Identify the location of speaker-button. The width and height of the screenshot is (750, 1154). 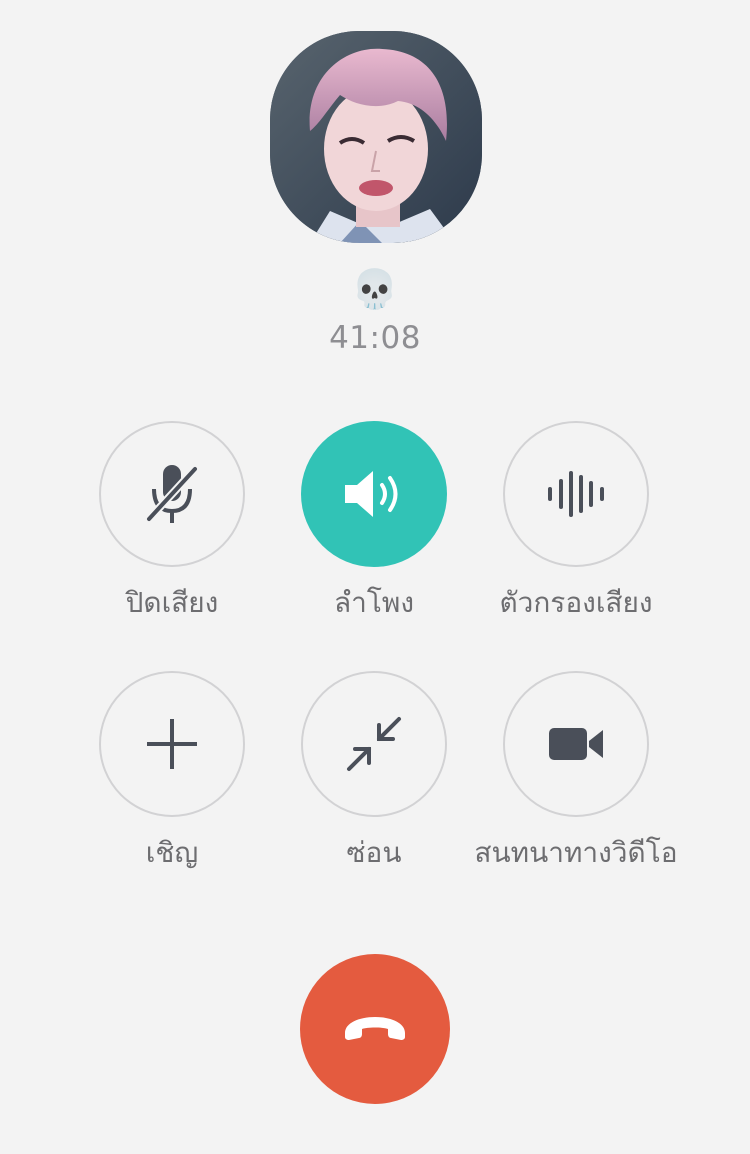
(374, 494).